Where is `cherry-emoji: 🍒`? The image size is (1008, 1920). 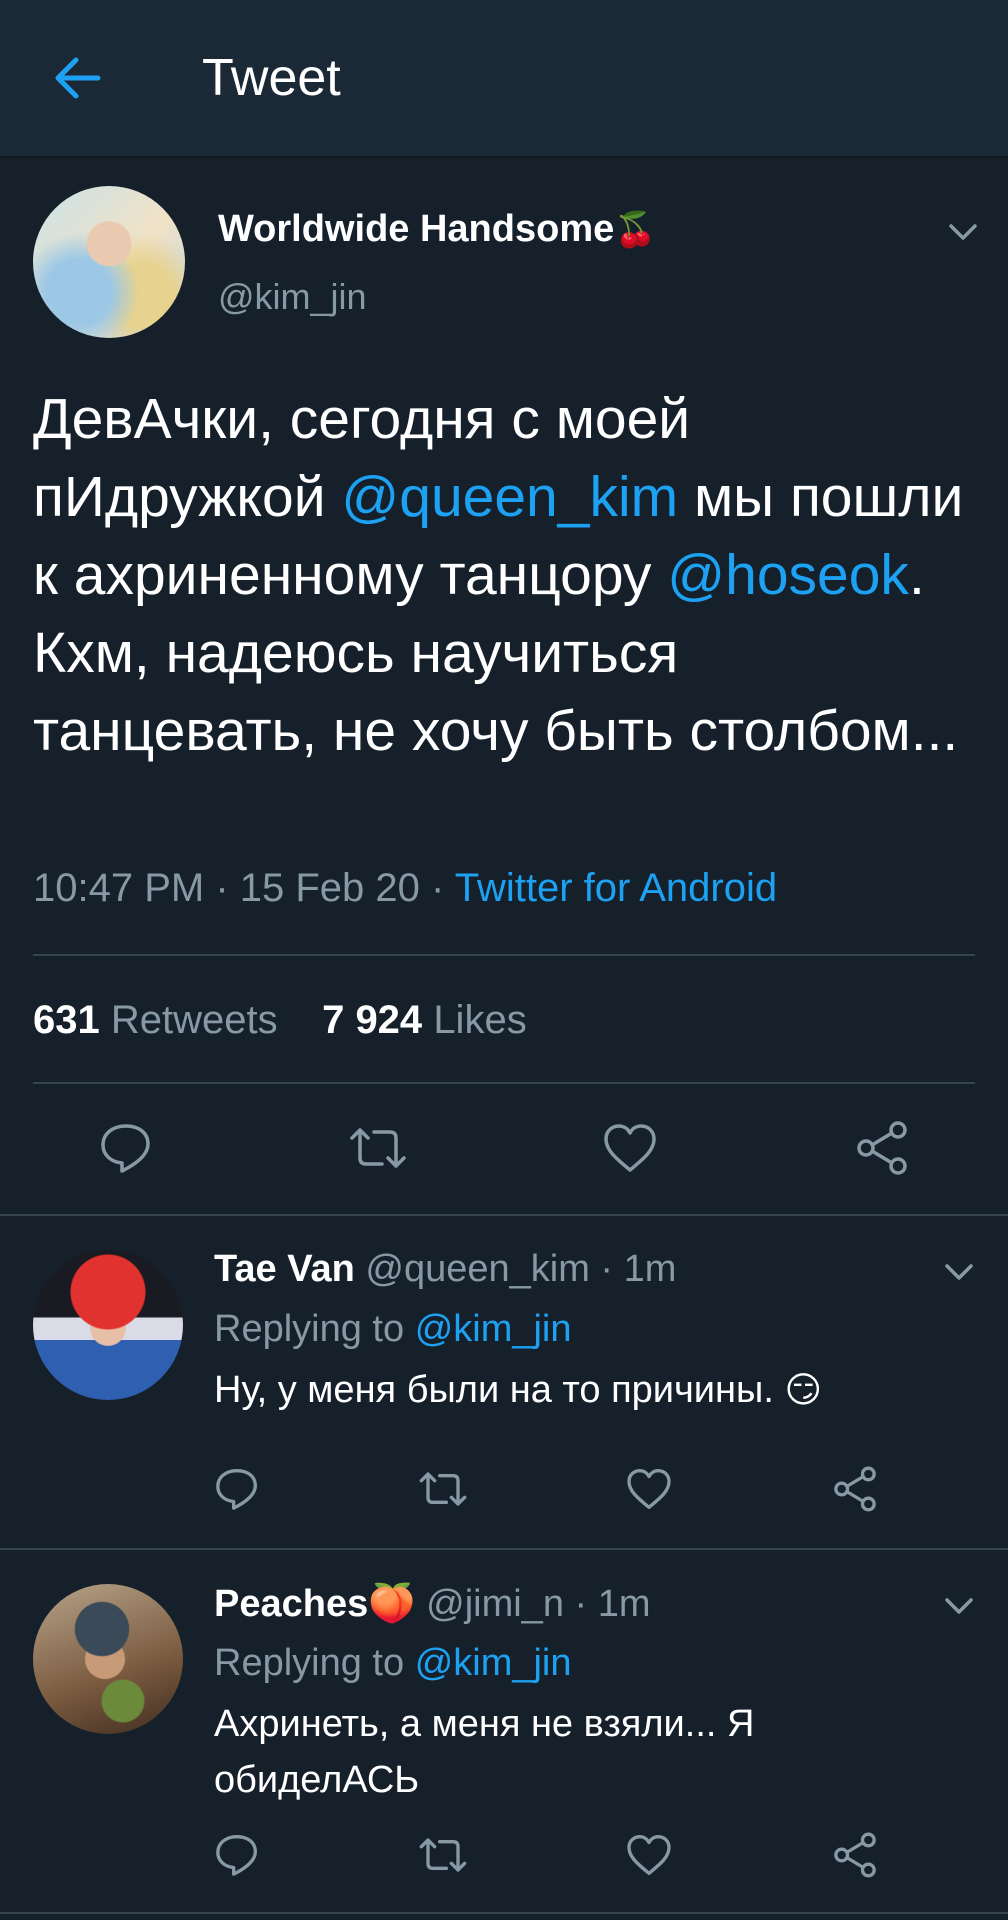 cherry-emoji: 🍒 is located at coordinates (635, 230).